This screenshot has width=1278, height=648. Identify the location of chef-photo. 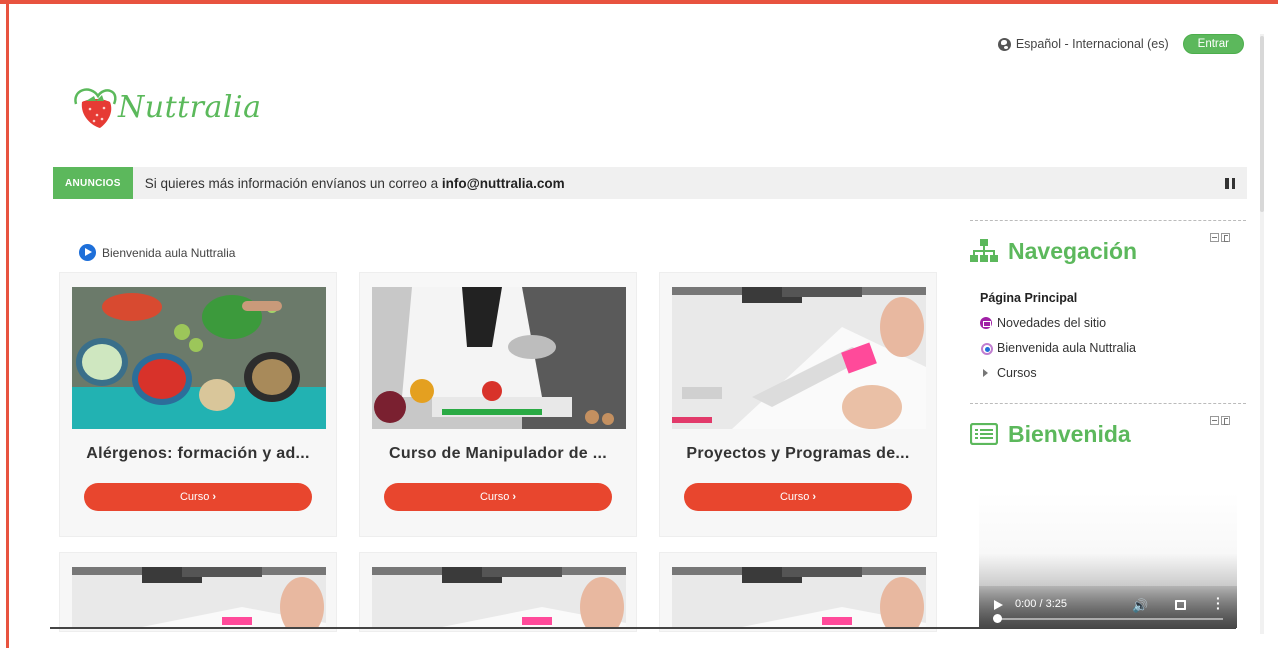
(499, 358).